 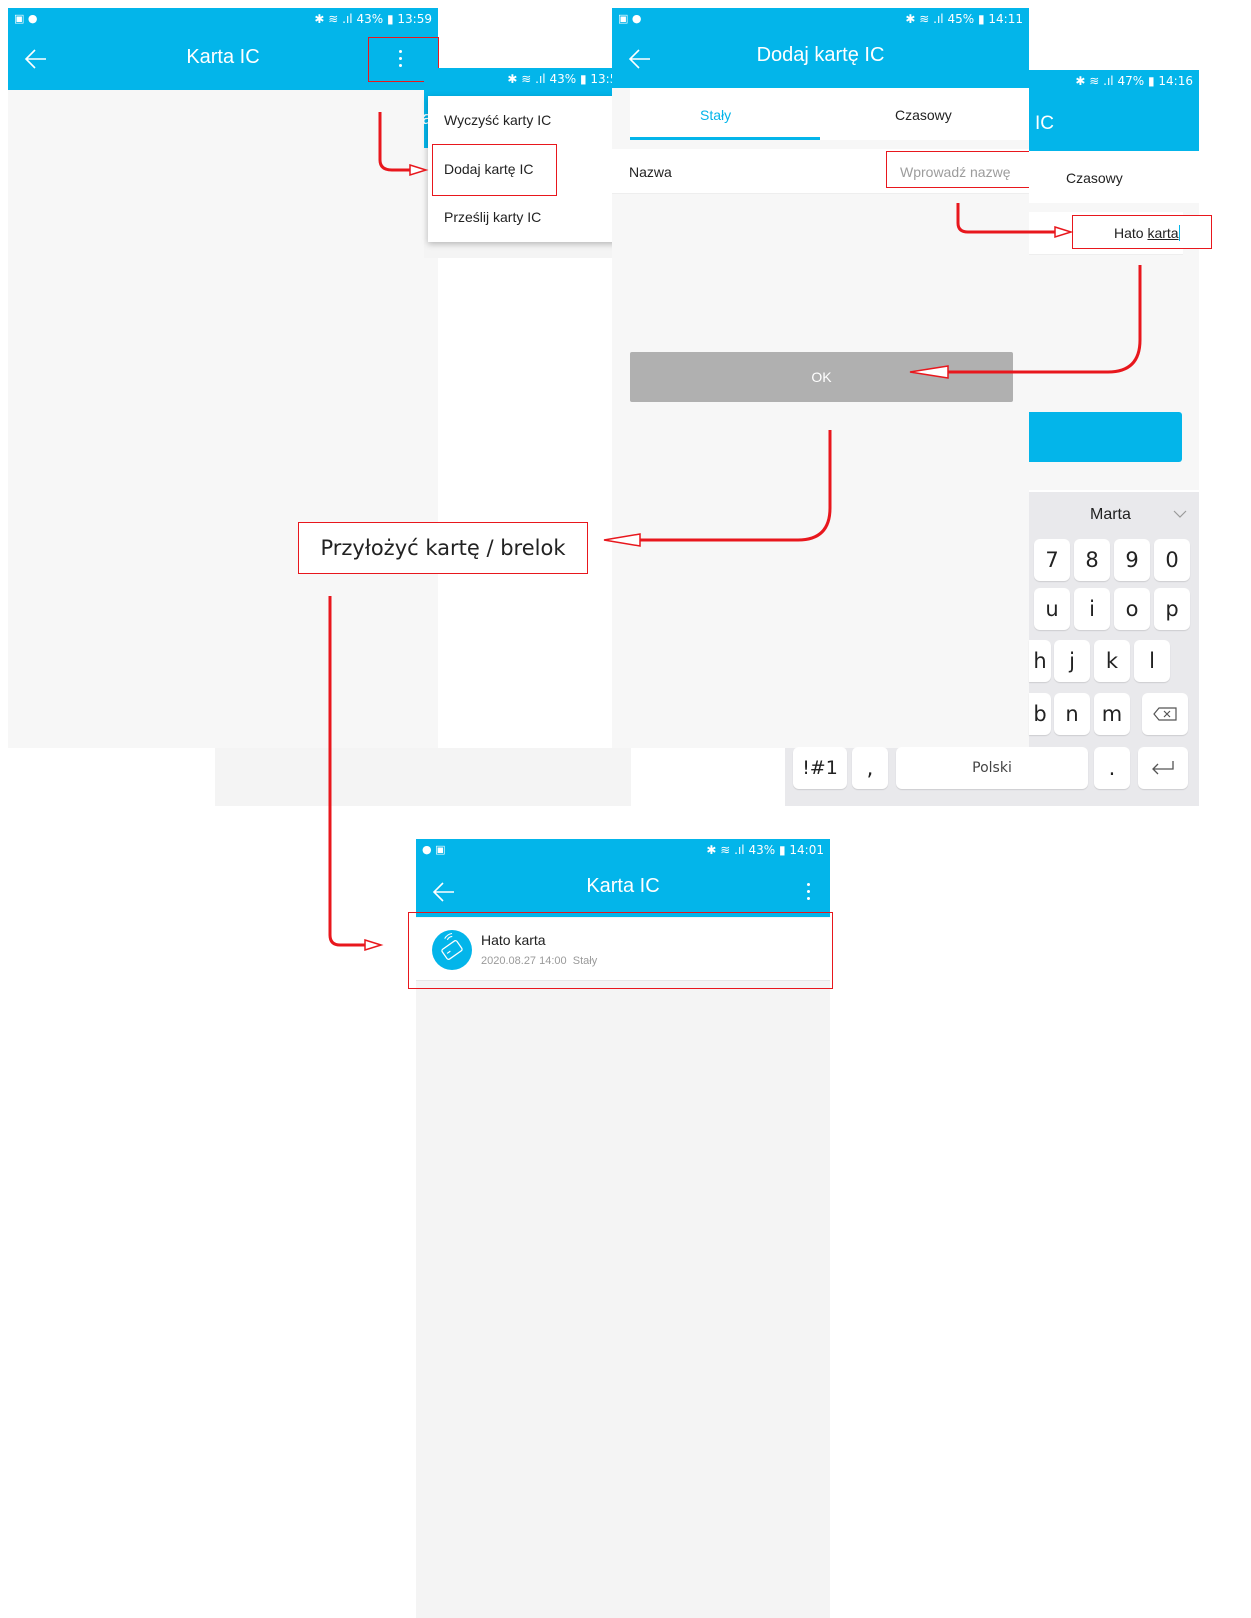 What do you see at coordinates (419, 170) in the screenshot?
I see `arrow-to-add-card-head` at bounding box center [419, 170].